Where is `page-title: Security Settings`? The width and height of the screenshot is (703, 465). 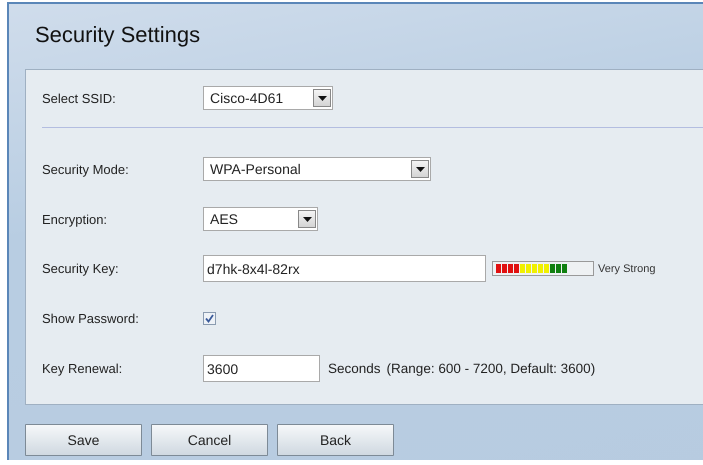 page-title: Security Settings is located at coordinates (118, 35).